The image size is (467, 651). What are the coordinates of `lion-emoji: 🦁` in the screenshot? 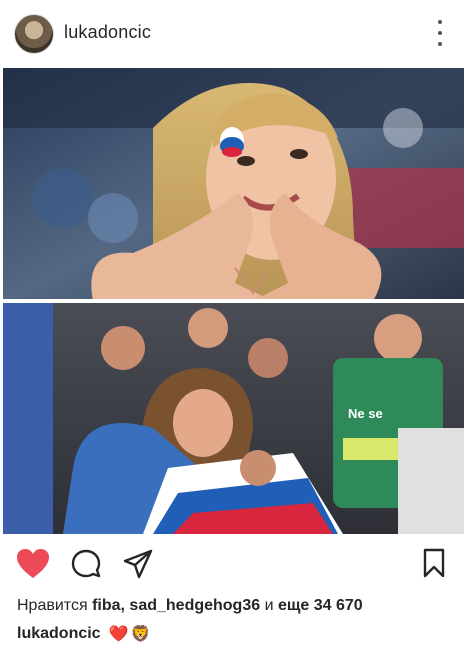 It's located at (140, 634).